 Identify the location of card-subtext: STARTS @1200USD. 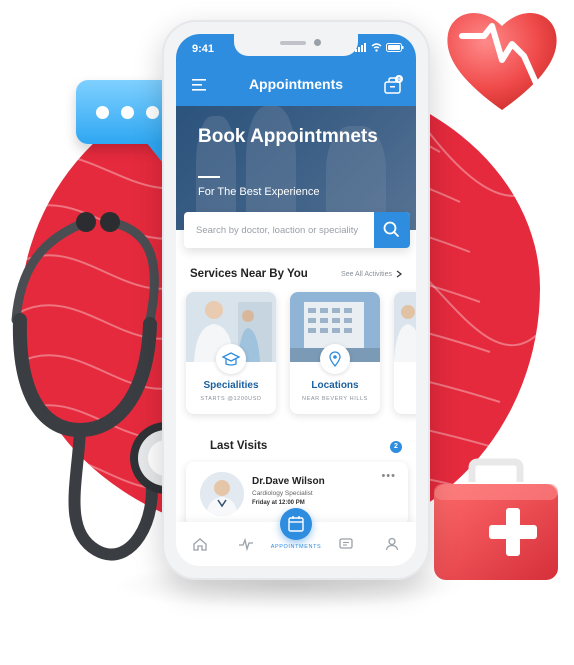
(231, 399).